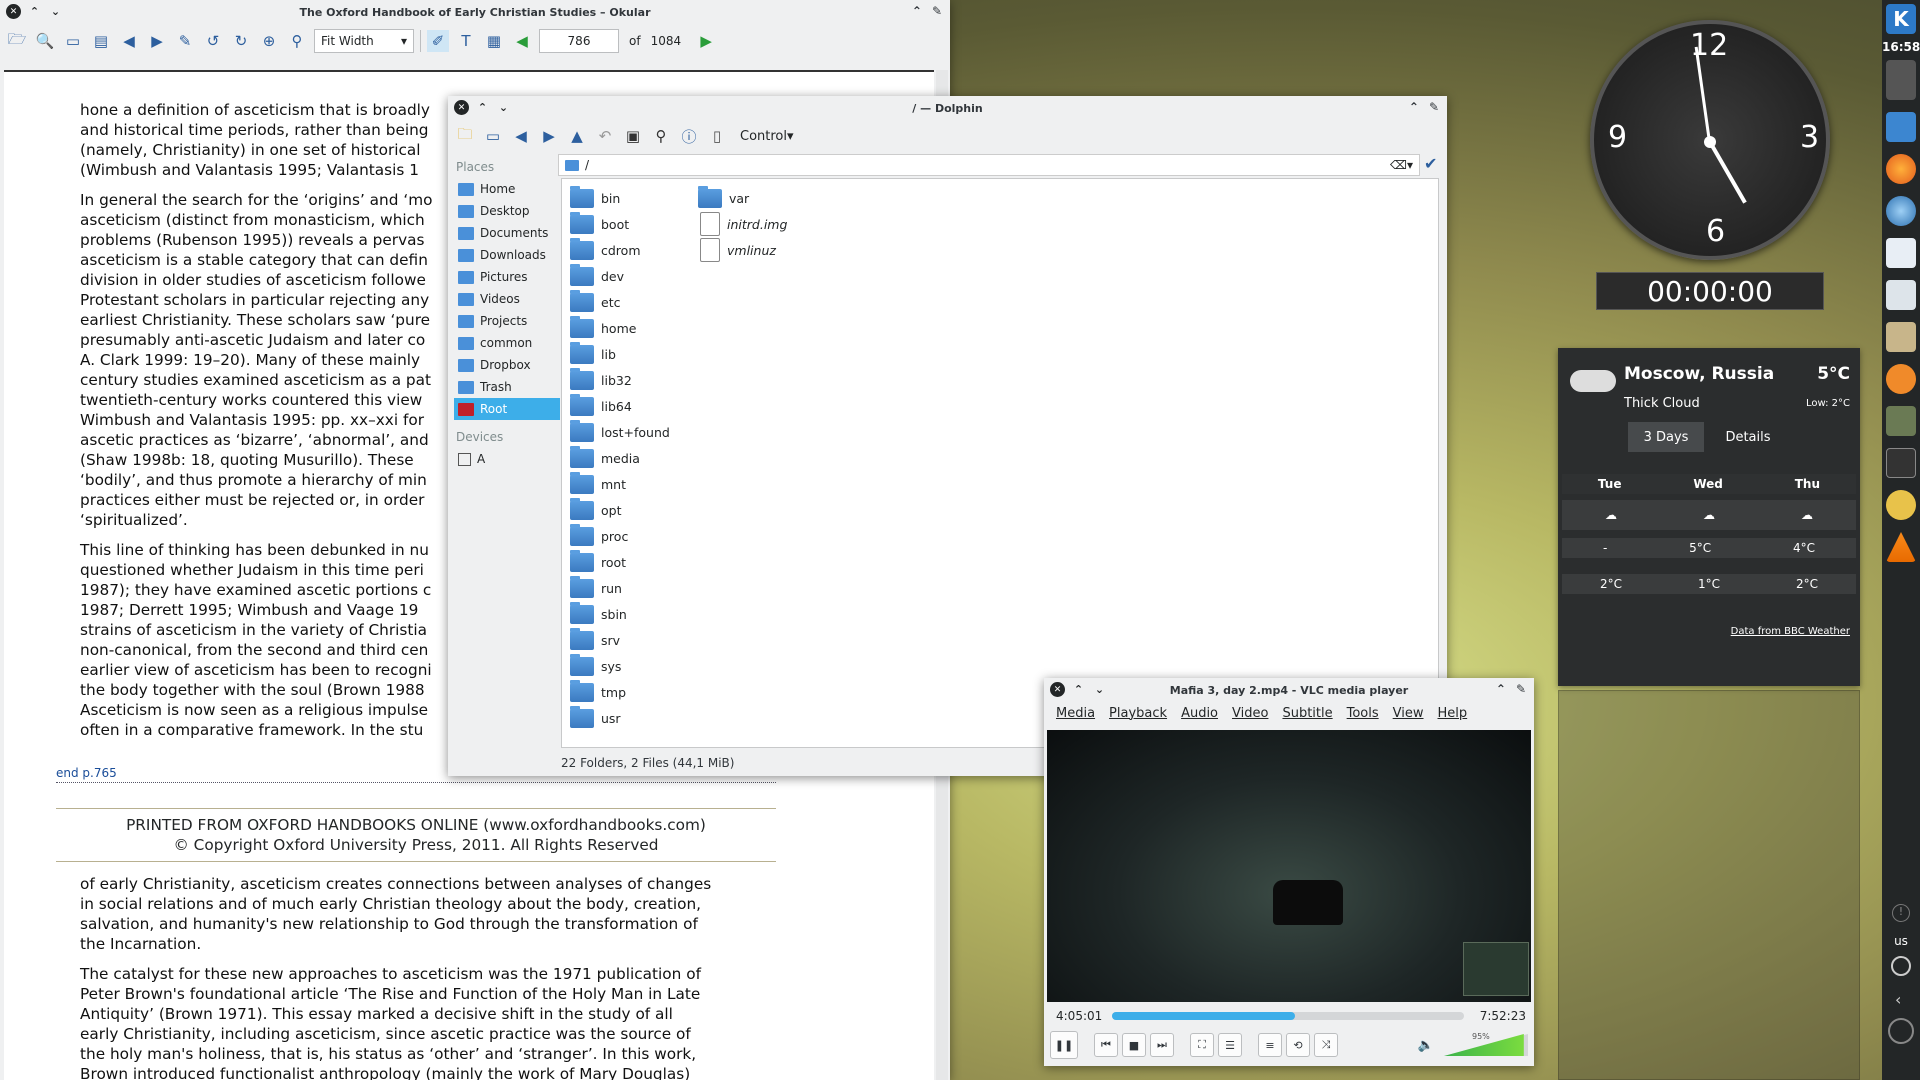 The image size is (1920, 1080). What do you see at coordinates (364, 41) in the screenshot?
I see `zoom-select: Fit Width ▾` at bounding box center [364, 41].